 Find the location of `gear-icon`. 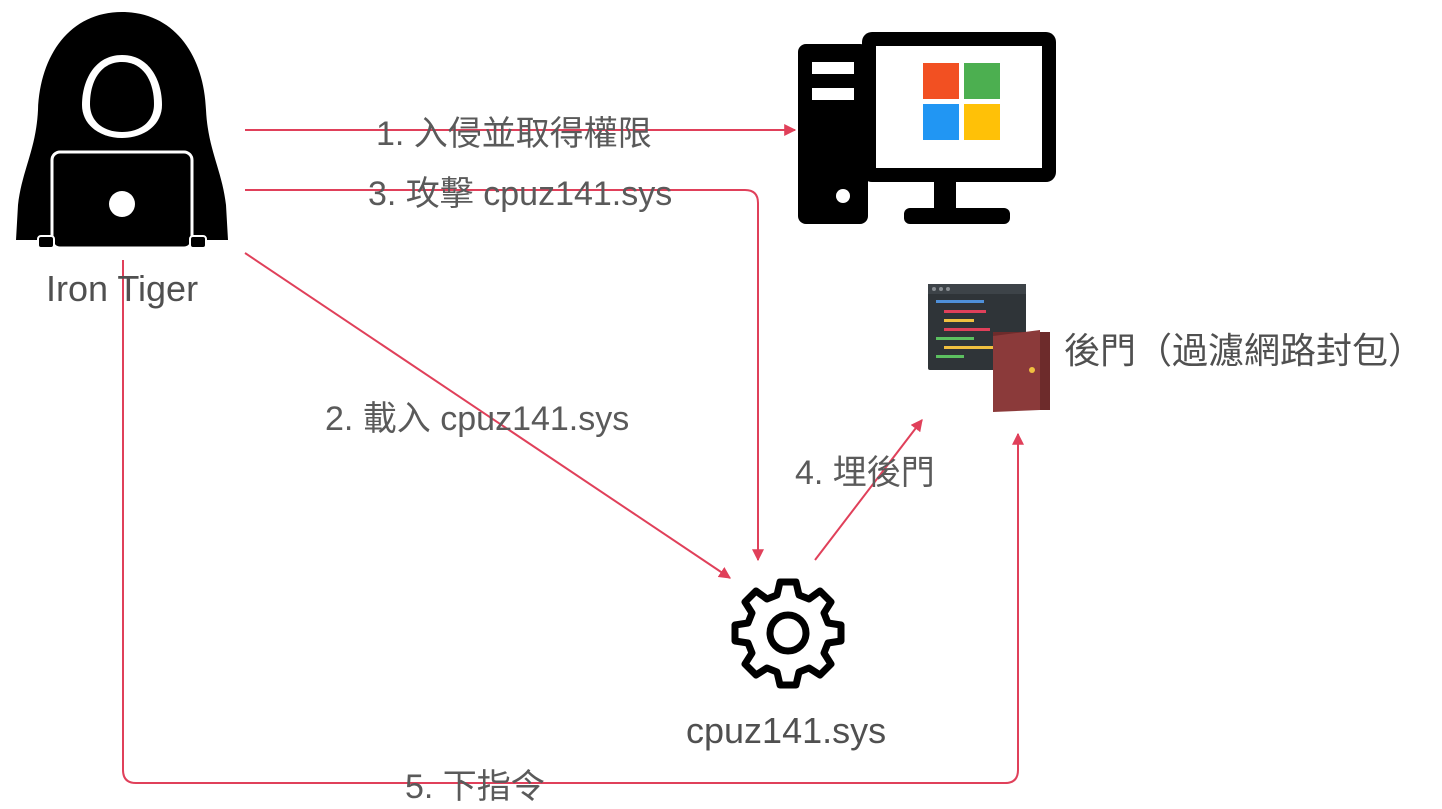

gear-icon is located at coordinates (788, 633).